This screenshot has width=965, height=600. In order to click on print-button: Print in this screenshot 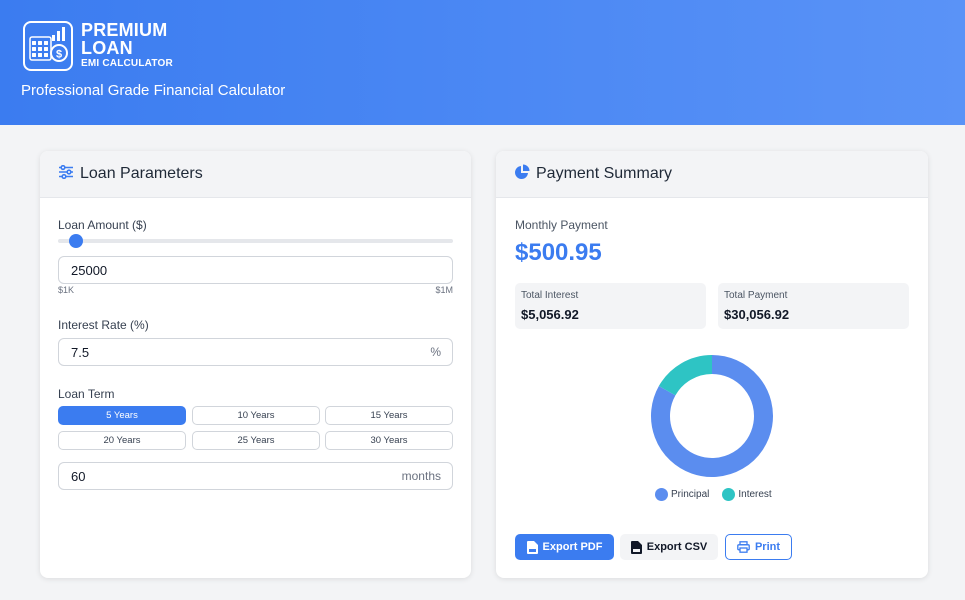, I will do `click(758, 547)`.